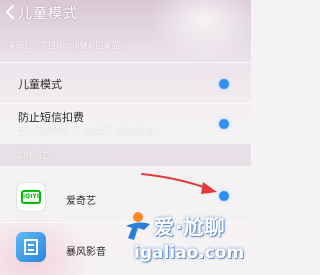  Describe the element at coordinates (224, 84) in the screenshot. I see `child-mode-toggle` at that location.